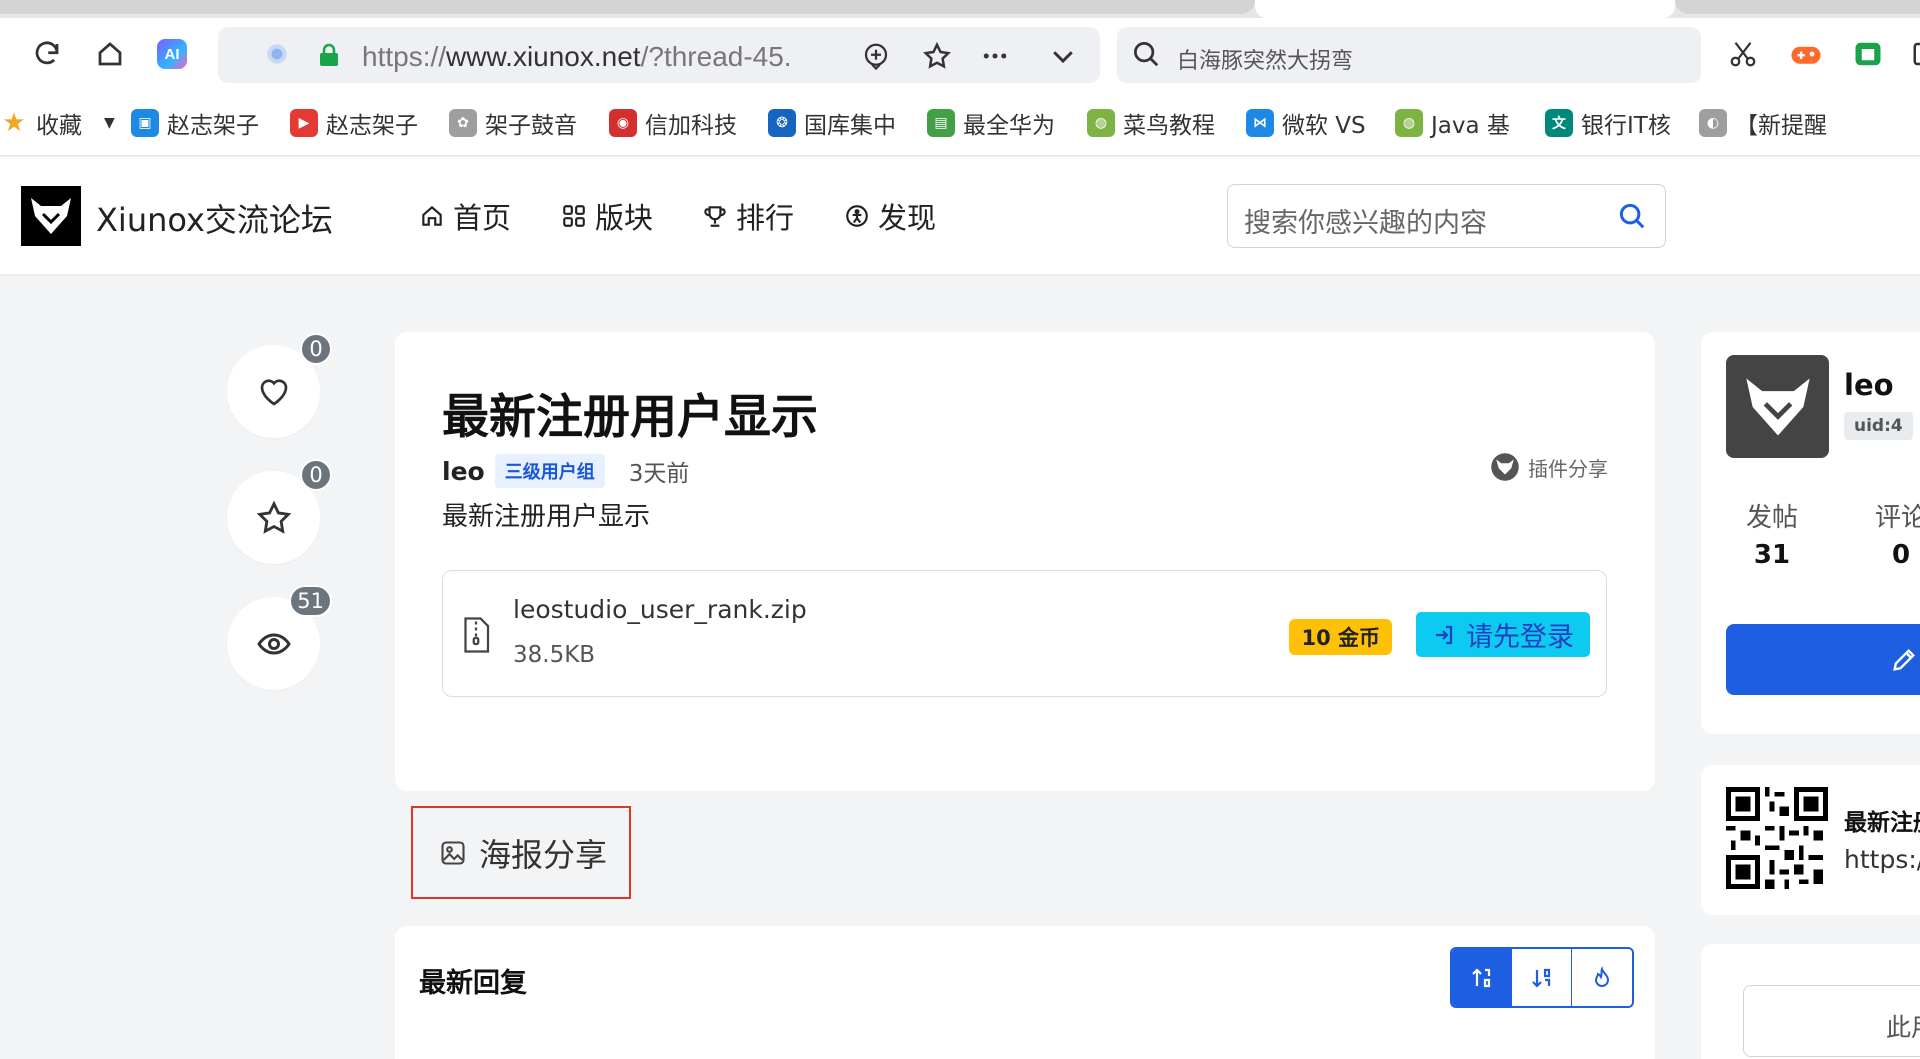  I want to click on browser-tabstrip, so click(960, 9).